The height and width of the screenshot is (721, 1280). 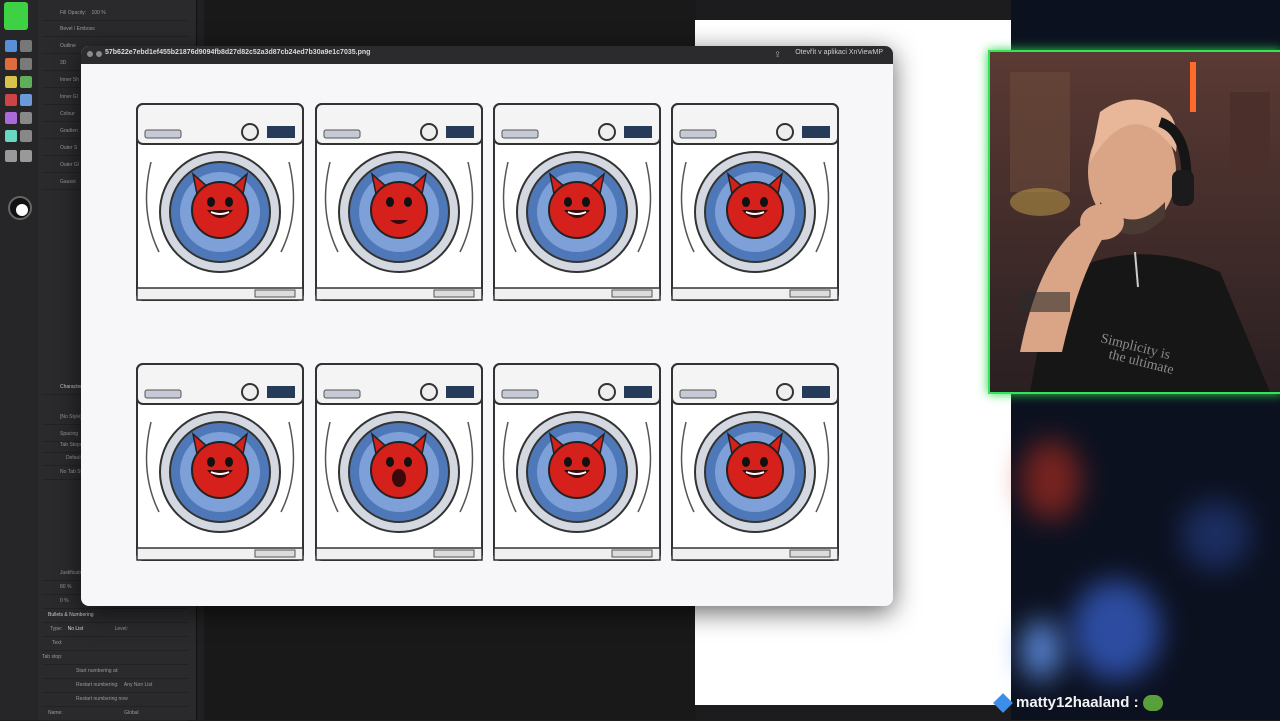 What do you see at coordinates (69, 97) in the screenshot?
I see `effect-label: Inner Gl` at bounding box center [69, 97].